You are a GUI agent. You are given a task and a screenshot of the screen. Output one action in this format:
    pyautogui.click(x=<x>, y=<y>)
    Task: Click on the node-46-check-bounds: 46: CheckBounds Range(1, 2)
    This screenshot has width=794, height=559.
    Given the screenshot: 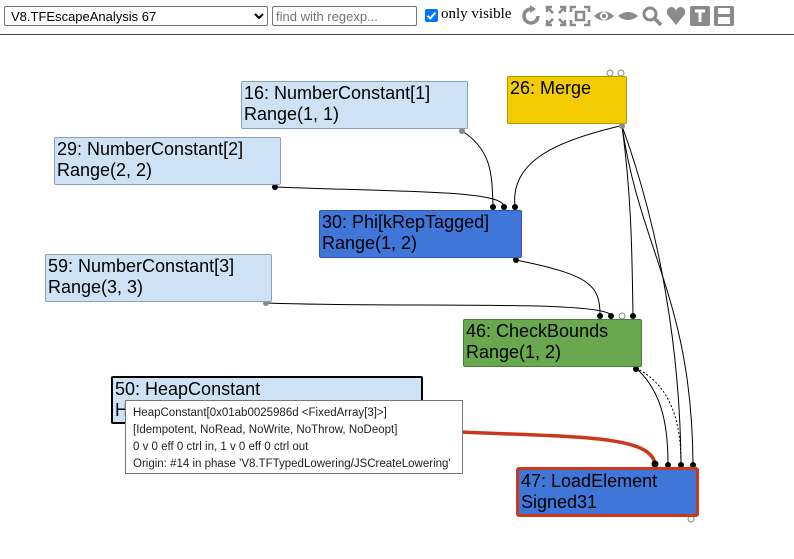 What is the action you would take?
    pyautogui.click(x=552, y=343)
    